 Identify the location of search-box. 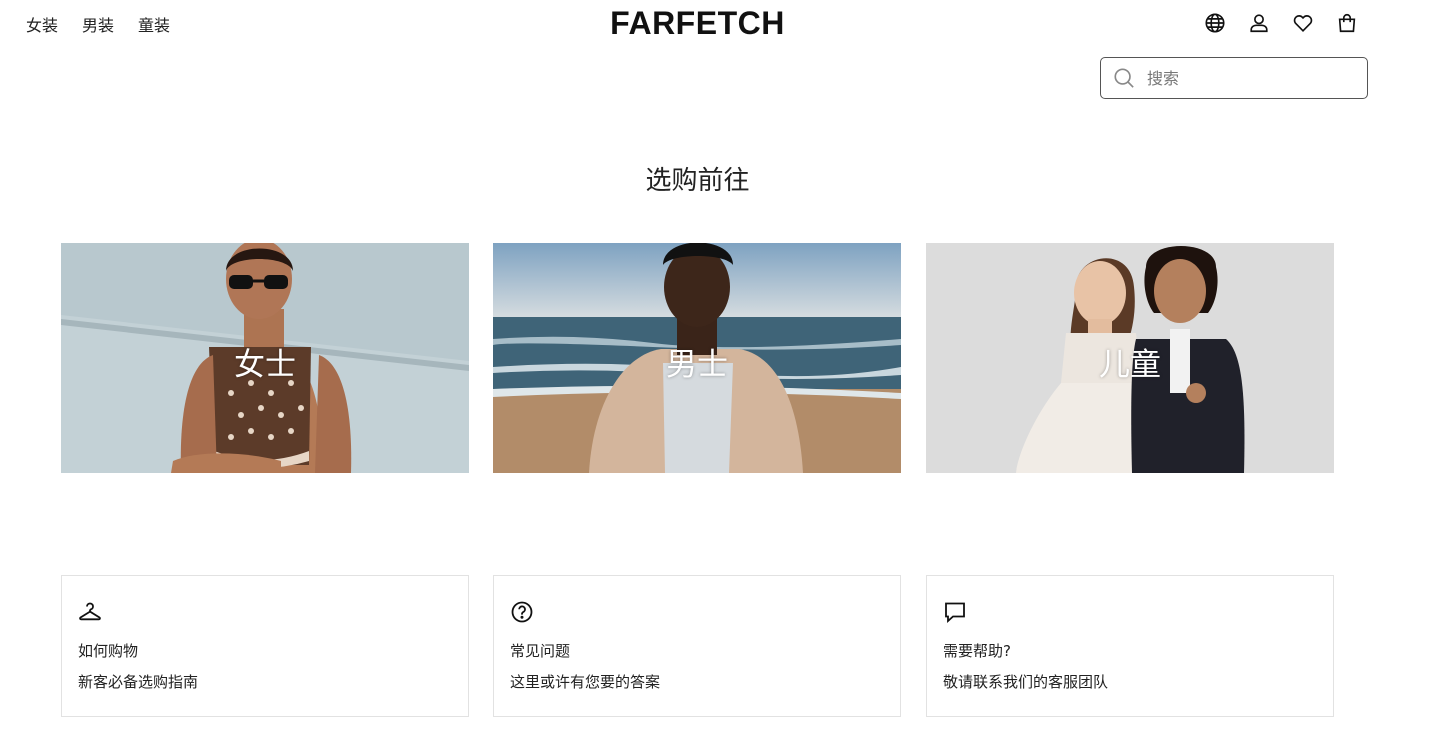
(1234, 78).